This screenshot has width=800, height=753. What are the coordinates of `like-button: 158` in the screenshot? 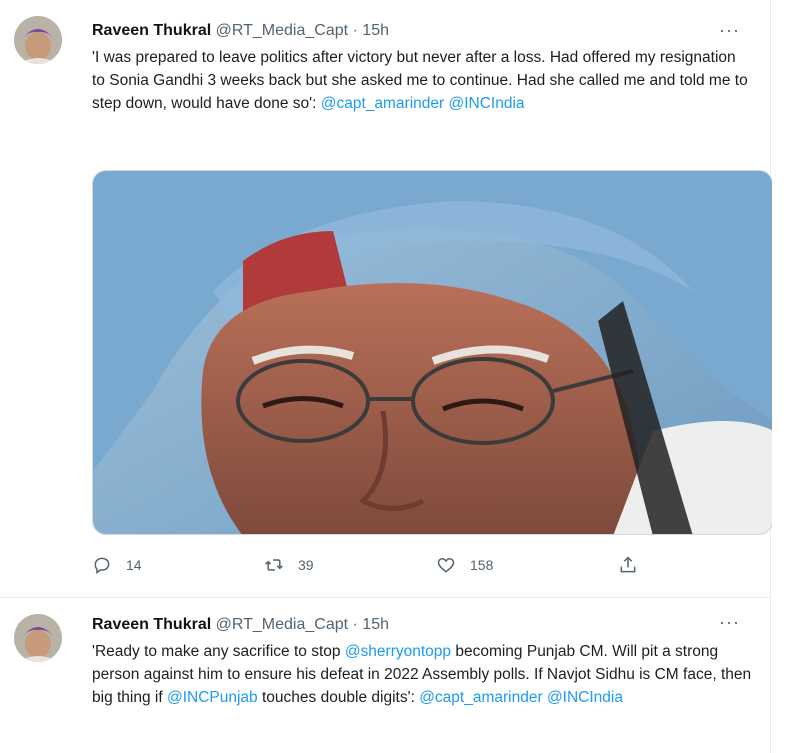 It's located at (464, 565).